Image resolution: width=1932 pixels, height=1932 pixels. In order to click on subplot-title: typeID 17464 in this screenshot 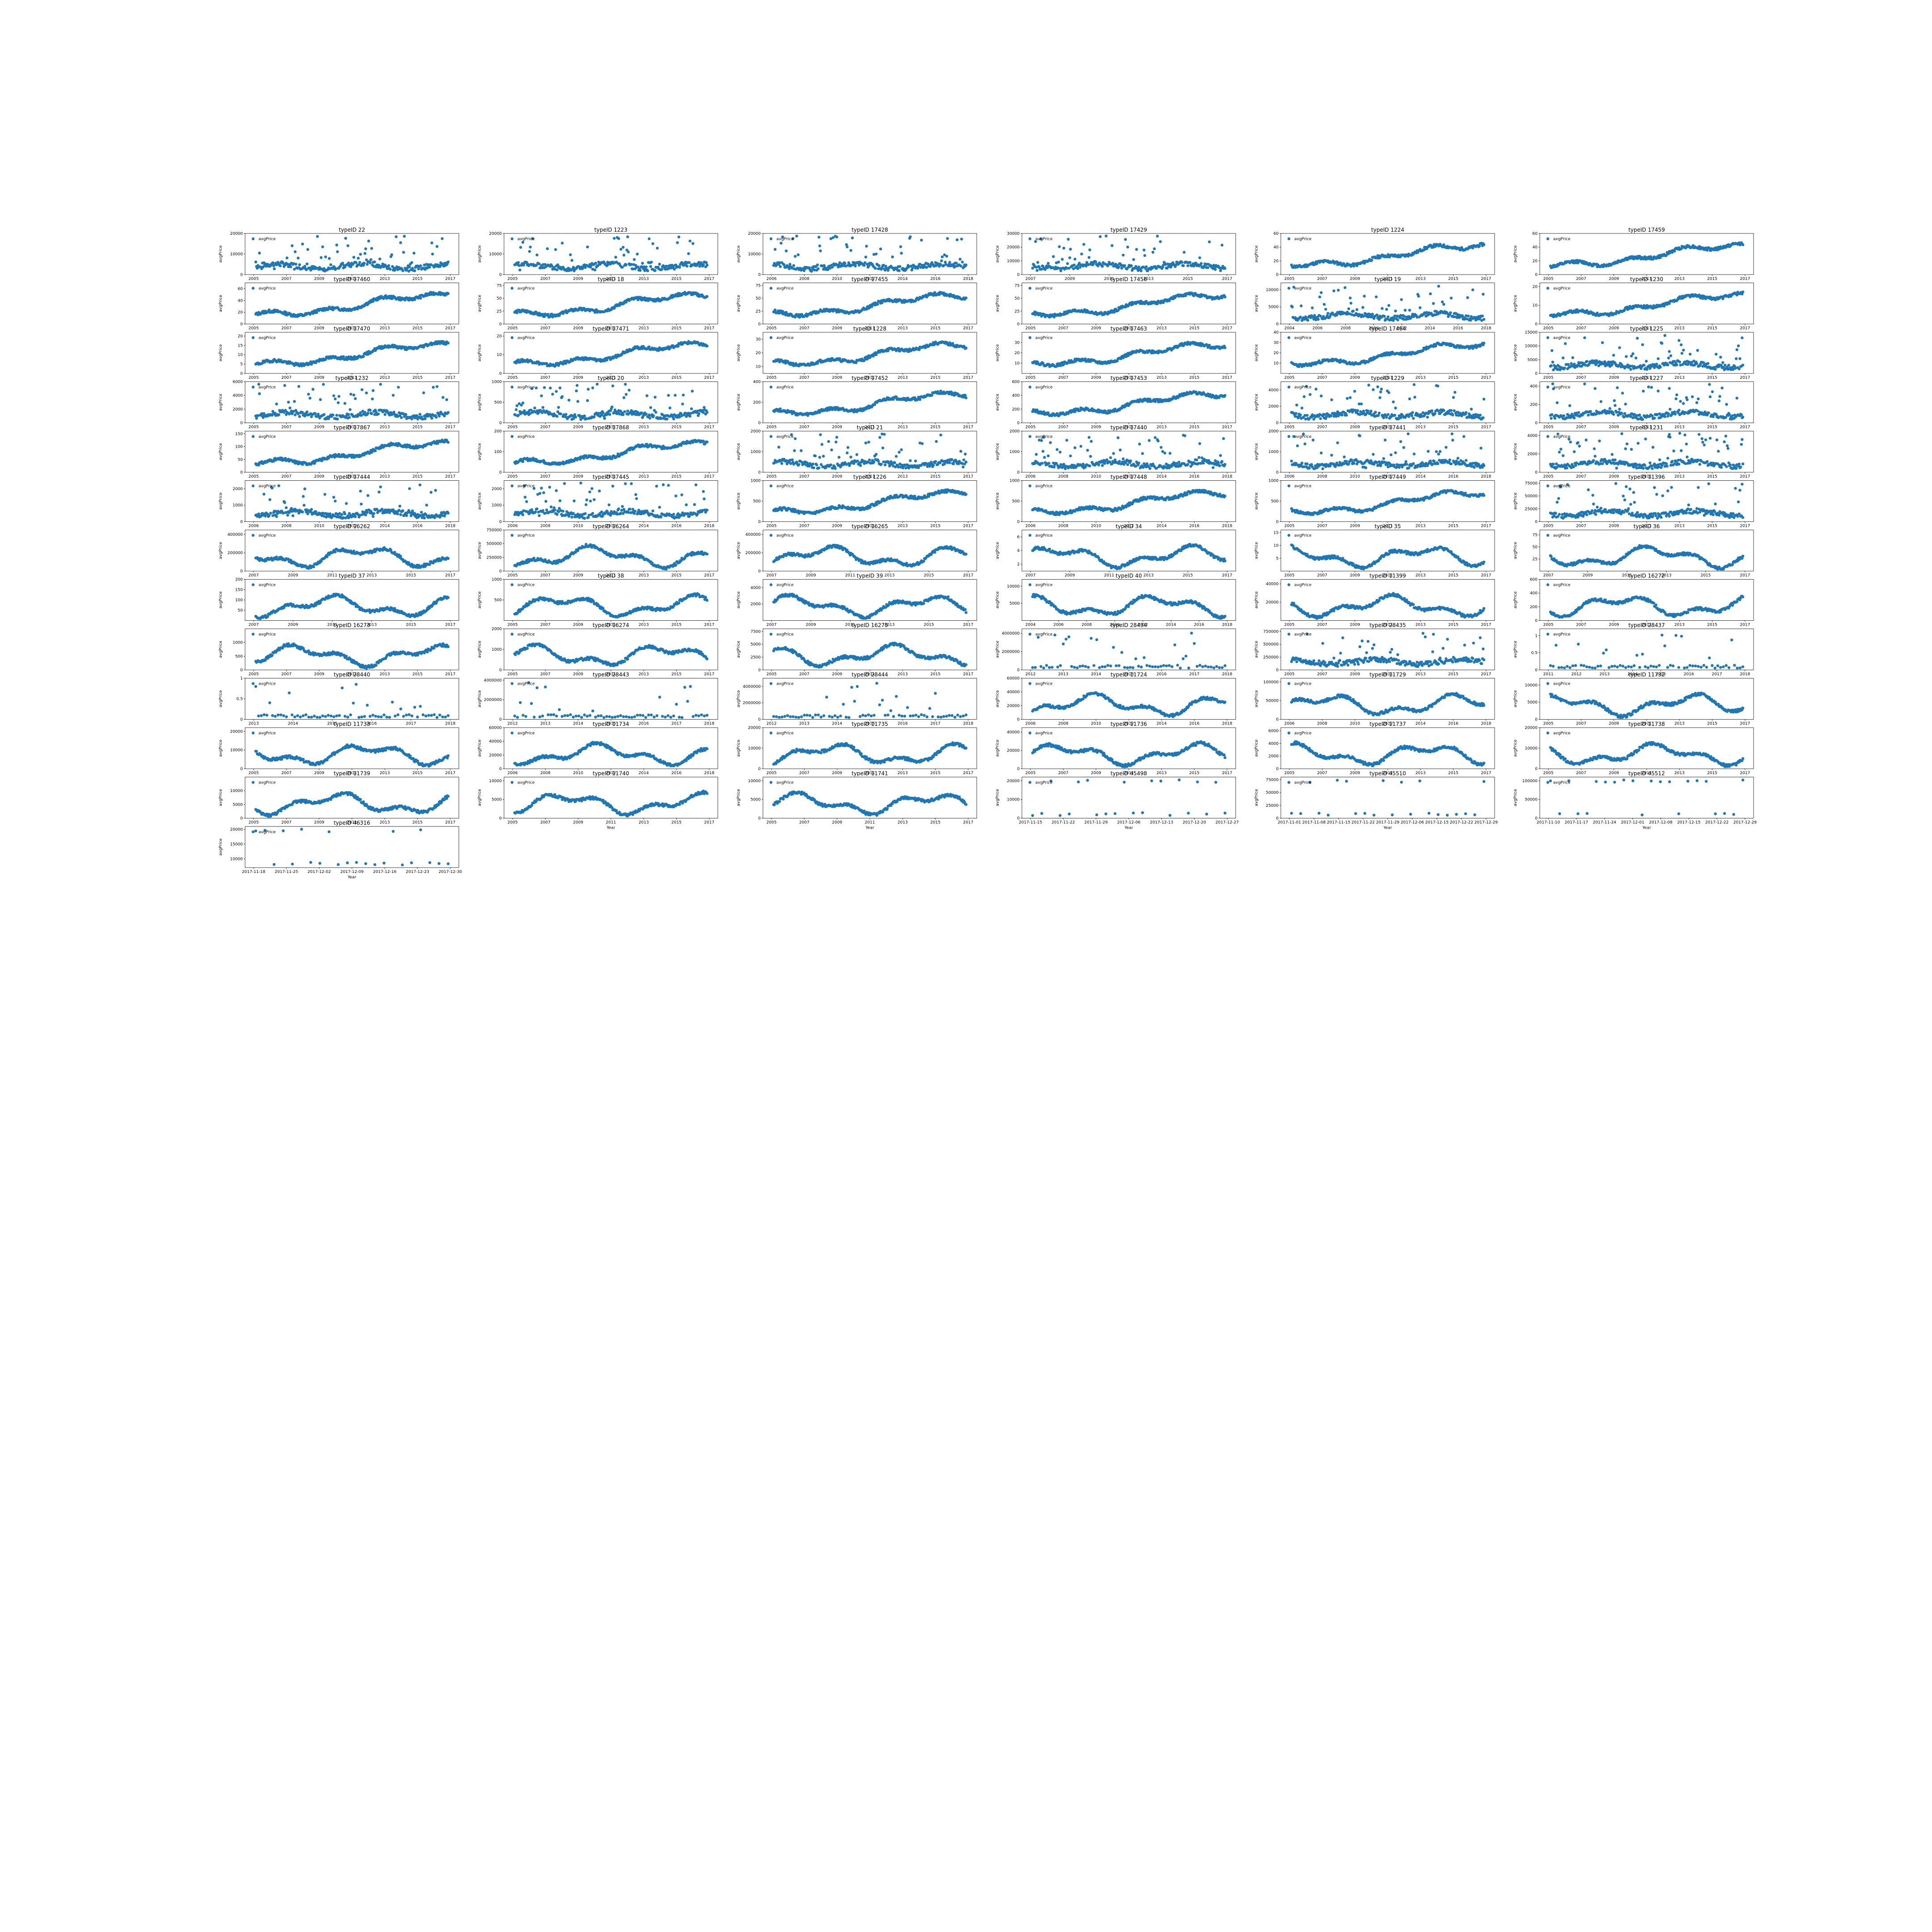, I will do `click(1387, 329)`.